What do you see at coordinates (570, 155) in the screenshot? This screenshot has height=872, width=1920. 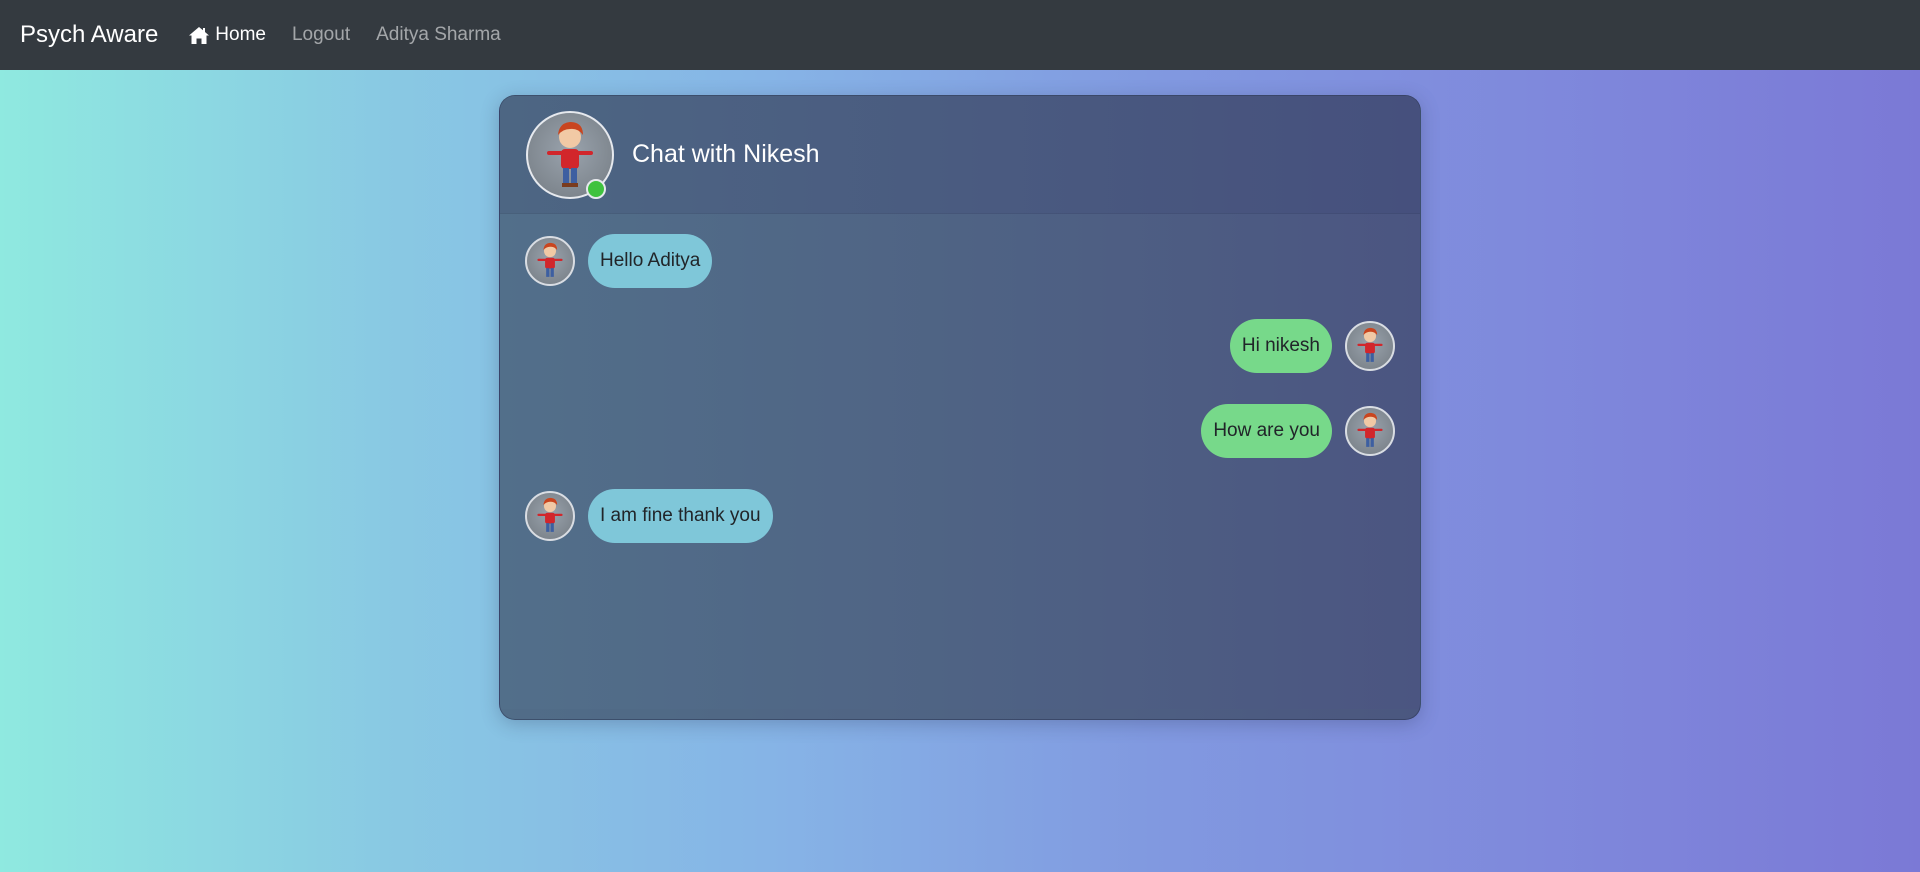 I see `contact-avatar` at bounding box center [570, 155].